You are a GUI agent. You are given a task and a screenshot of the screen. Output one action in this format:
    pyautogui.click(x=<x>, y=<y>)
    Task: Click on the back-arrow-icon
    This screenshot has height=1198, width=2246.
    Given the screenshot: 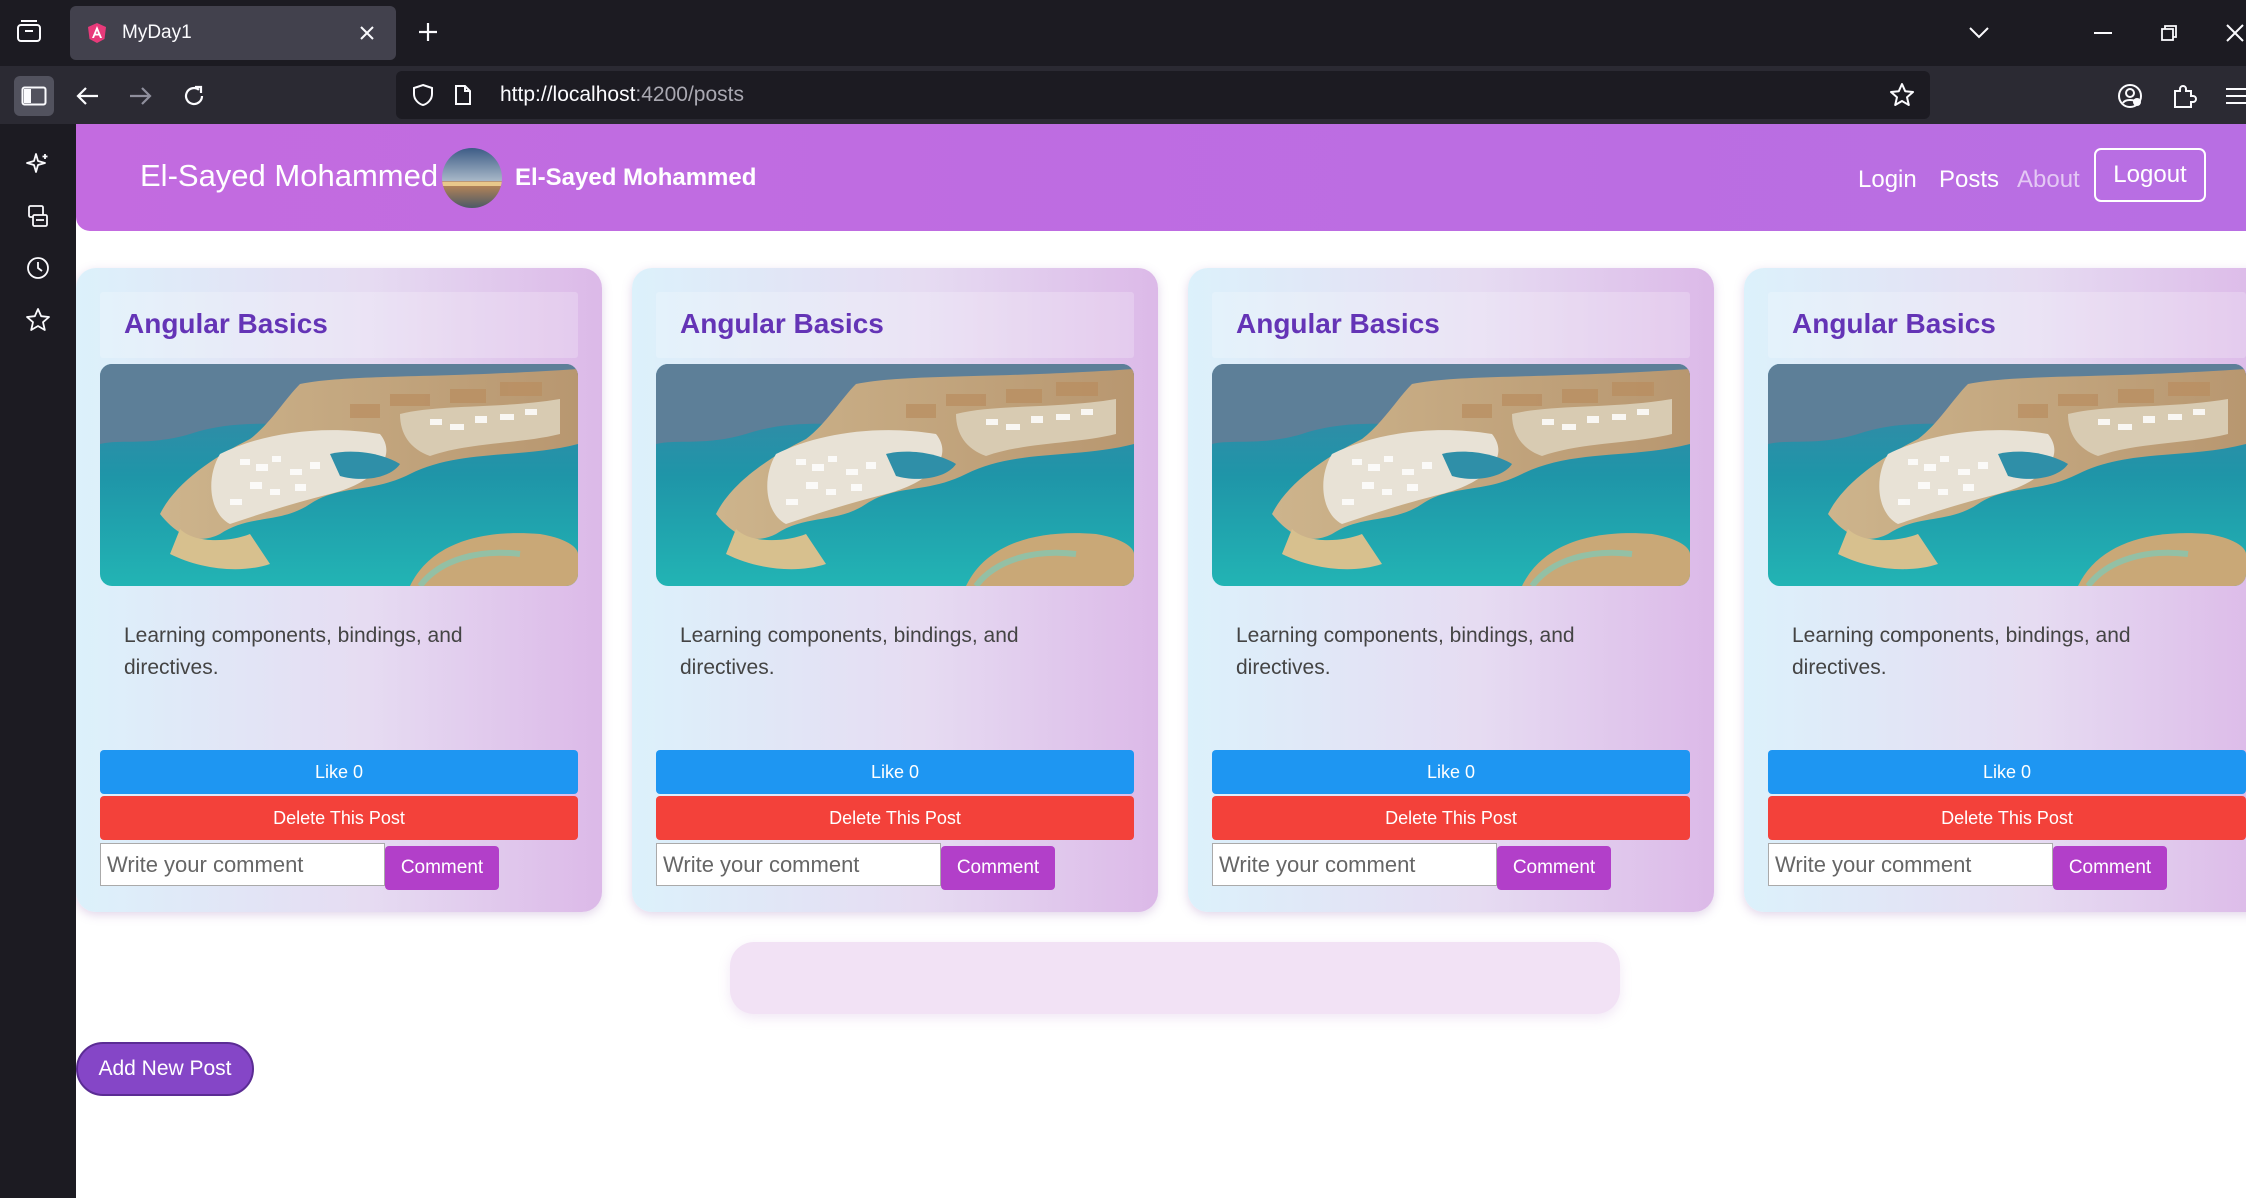 What is the action you would take?
    pyautogui.click(x=88, y=96)
    